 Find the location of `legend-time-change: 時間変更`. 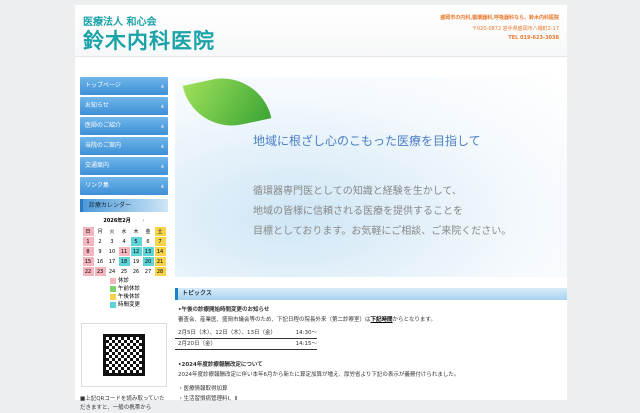

legend-time-change: 時間変更 is located at coordinates (129, 305).